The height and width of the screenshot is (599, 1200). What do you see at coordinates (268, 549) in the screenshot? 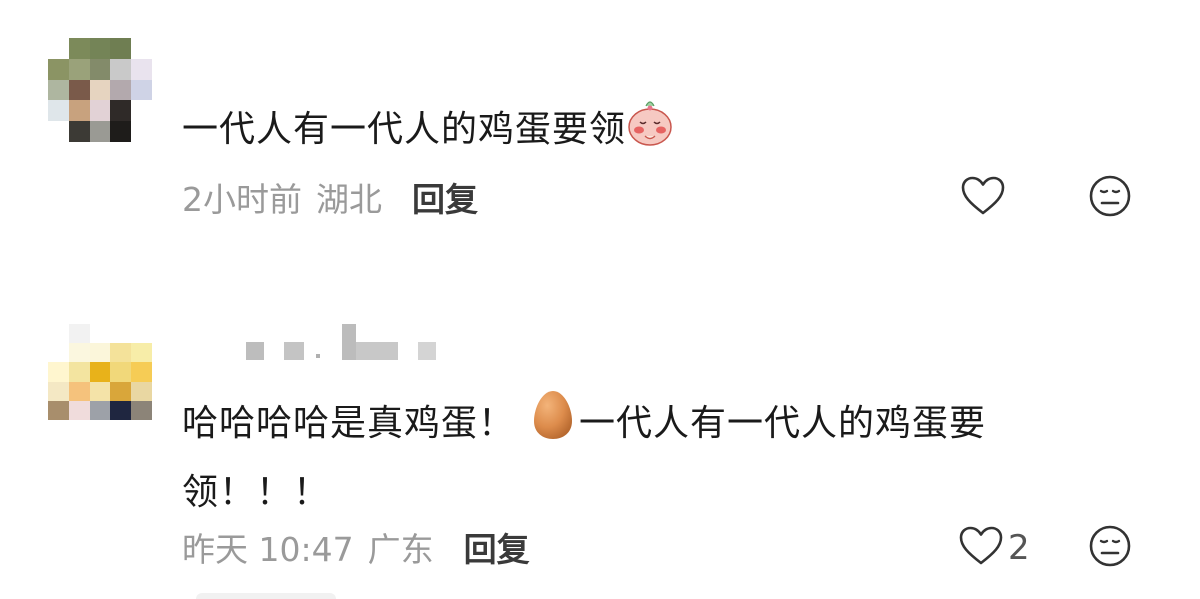
I see `comment-time: 昨天 10:47` at bounding box center [268, 549].